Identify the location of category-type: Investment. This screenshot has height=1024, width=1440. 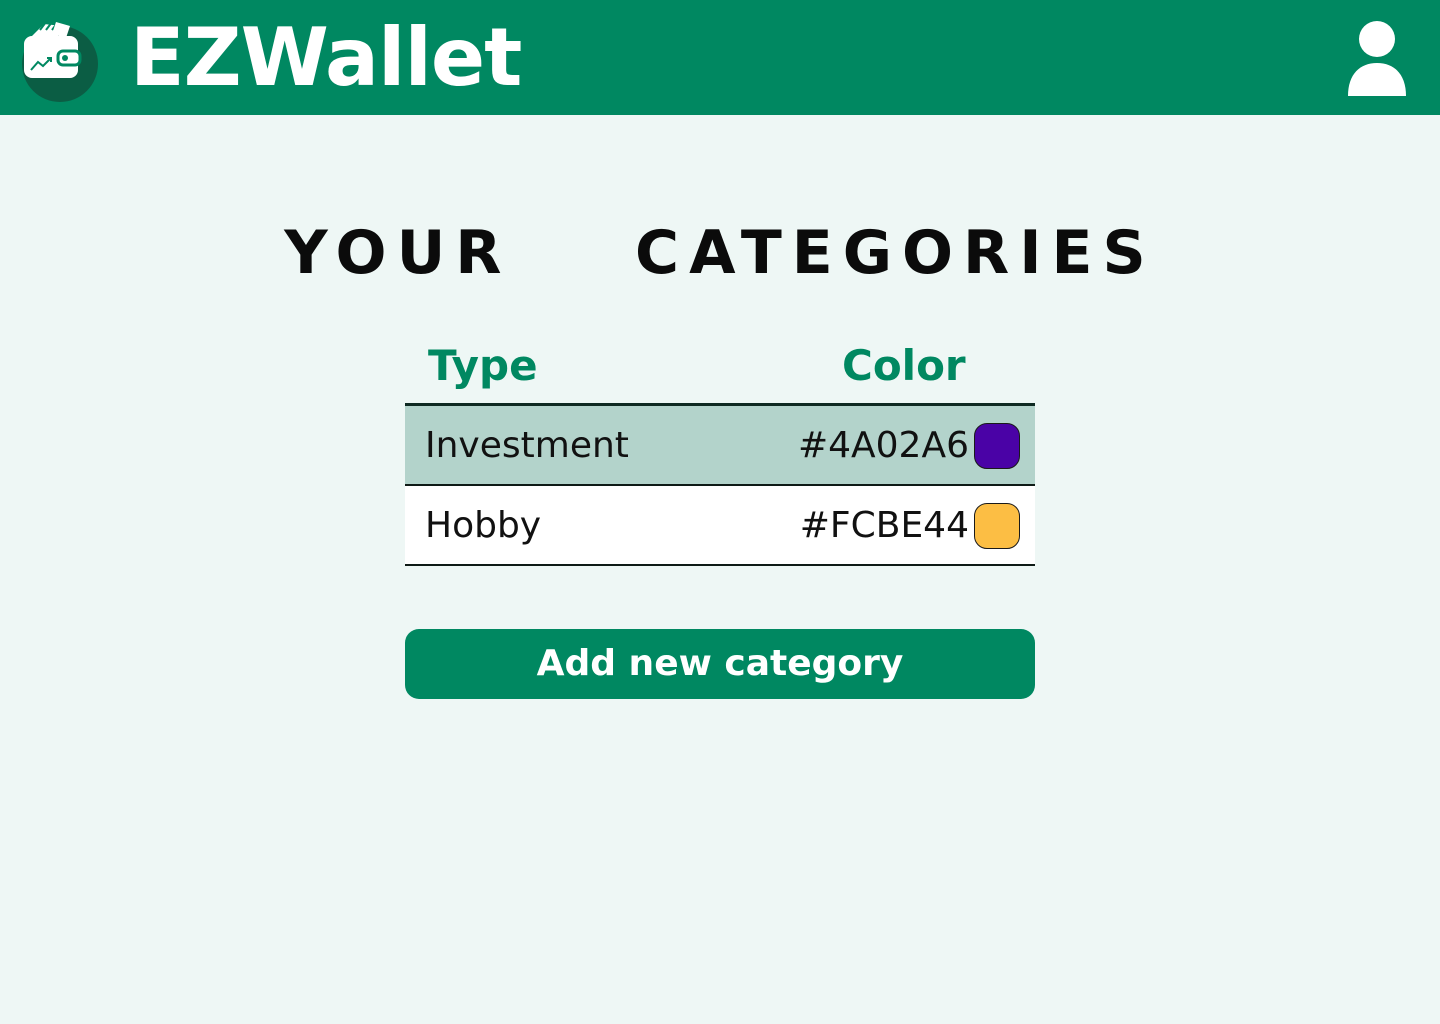
(527, 445).